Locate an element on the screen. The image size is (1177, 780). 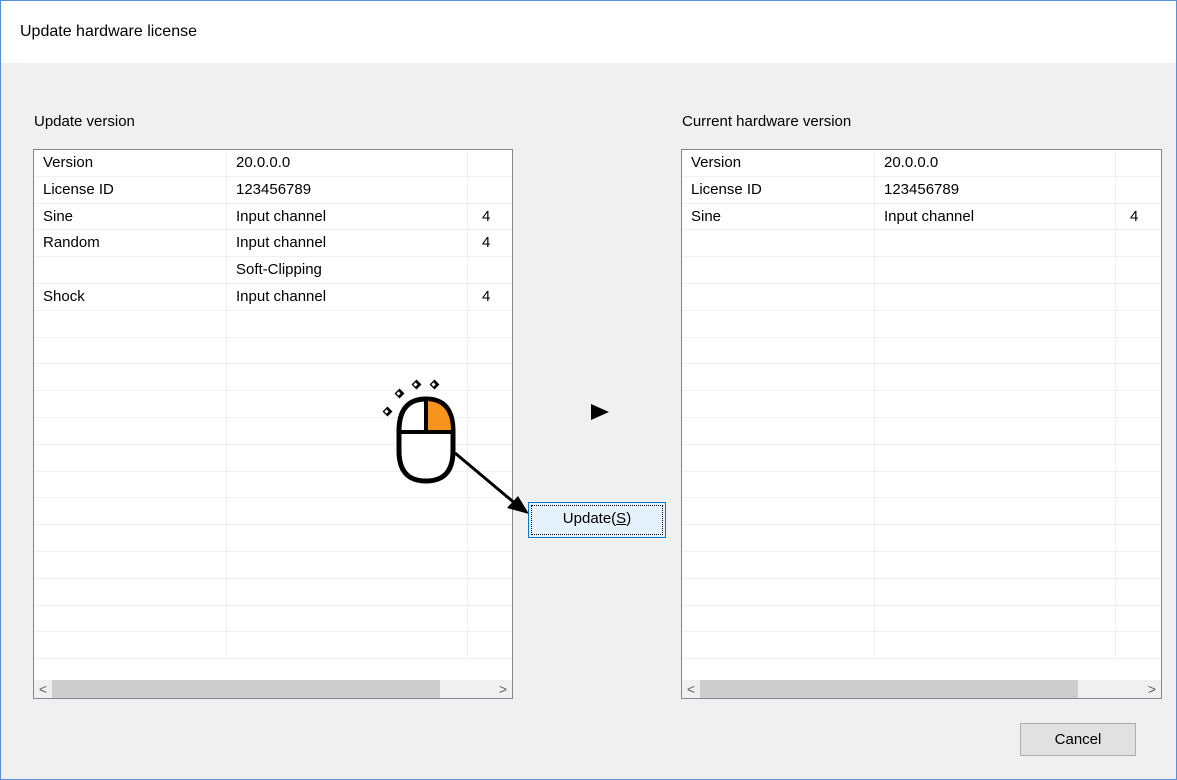
table-cell: Random is located at coordinates (130, 243).